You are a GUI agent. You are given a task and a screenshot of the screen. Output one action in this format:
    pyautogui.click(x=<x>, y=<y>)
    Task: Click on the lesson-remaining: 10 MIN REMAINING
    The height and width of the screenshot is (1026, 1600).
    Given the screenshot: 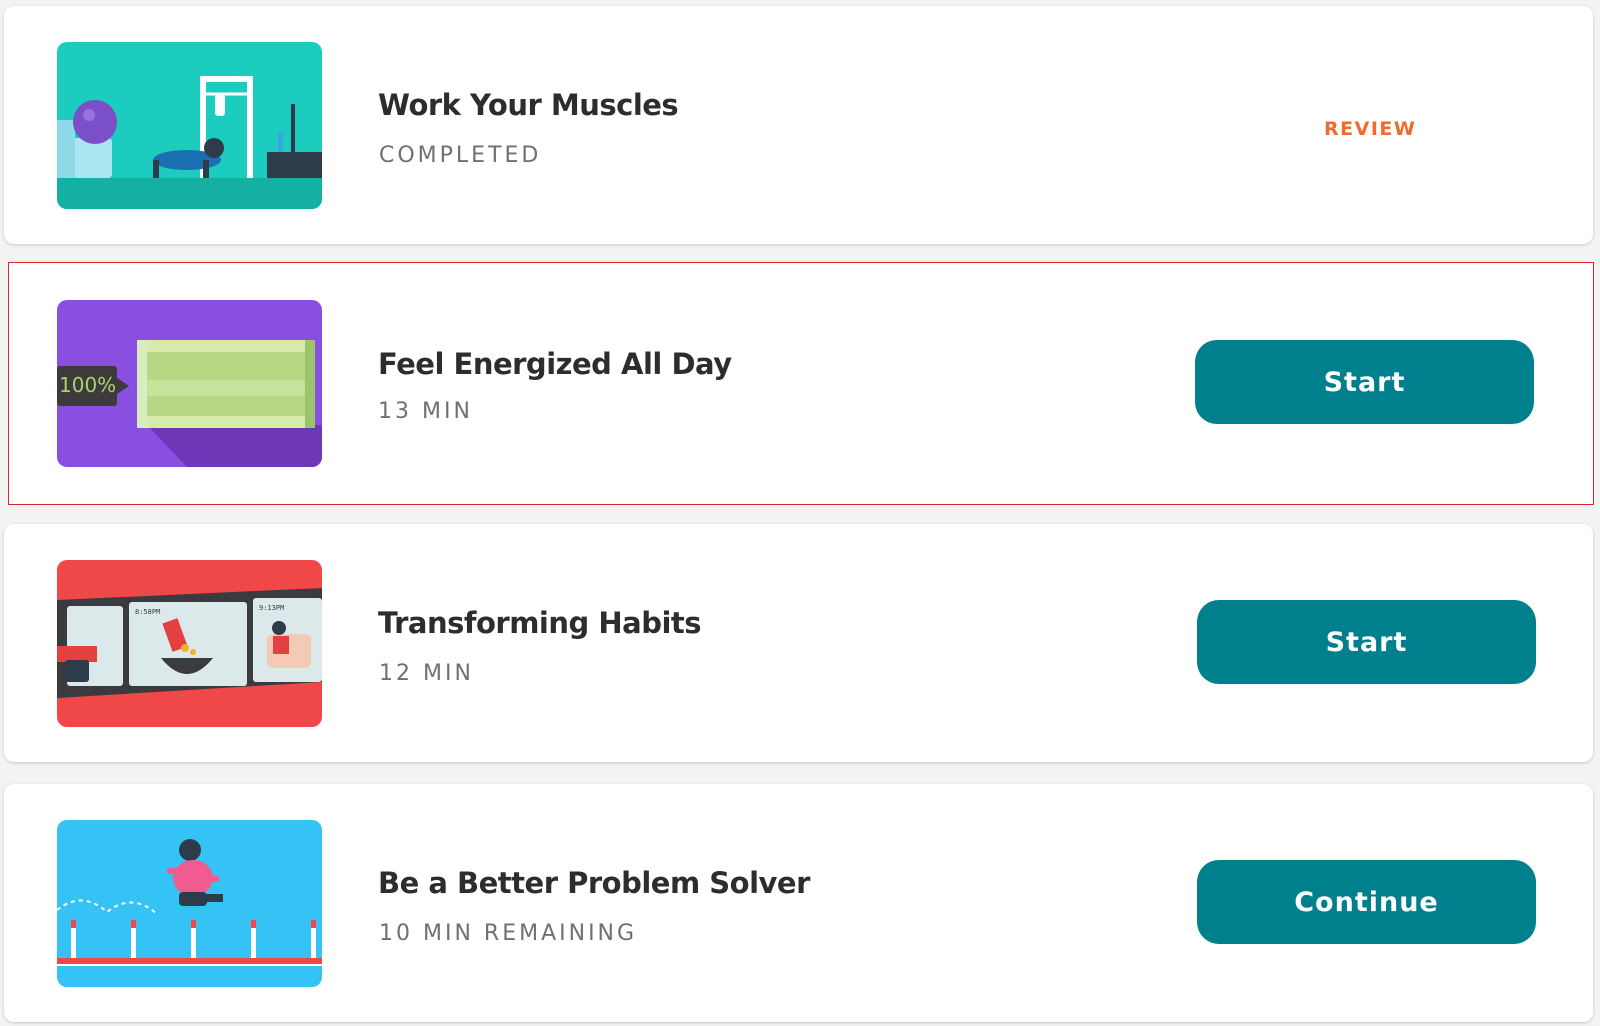 What is the action you would take?
    pyautogui.click(x=508, y=933)
    